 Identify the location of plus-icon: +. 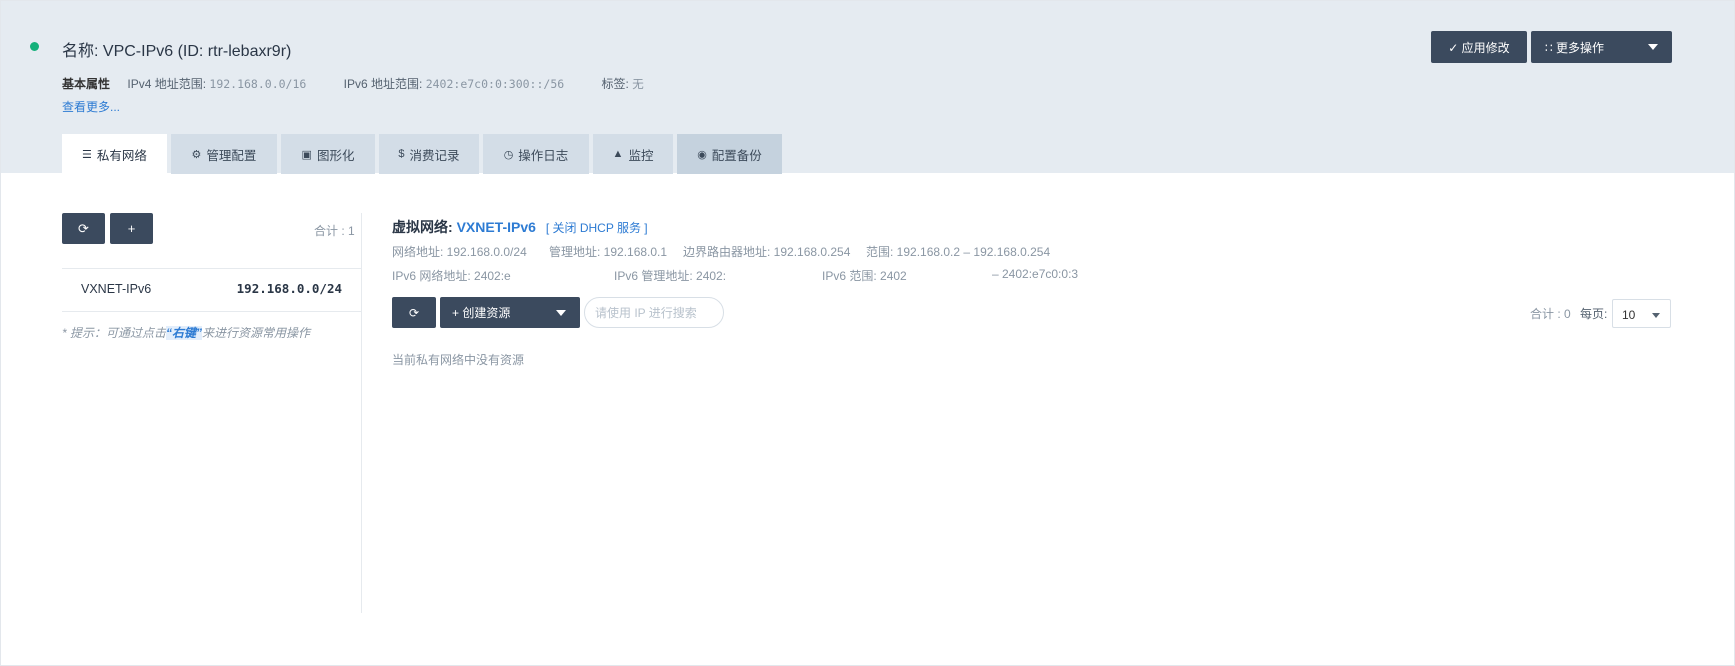
(131, 228).